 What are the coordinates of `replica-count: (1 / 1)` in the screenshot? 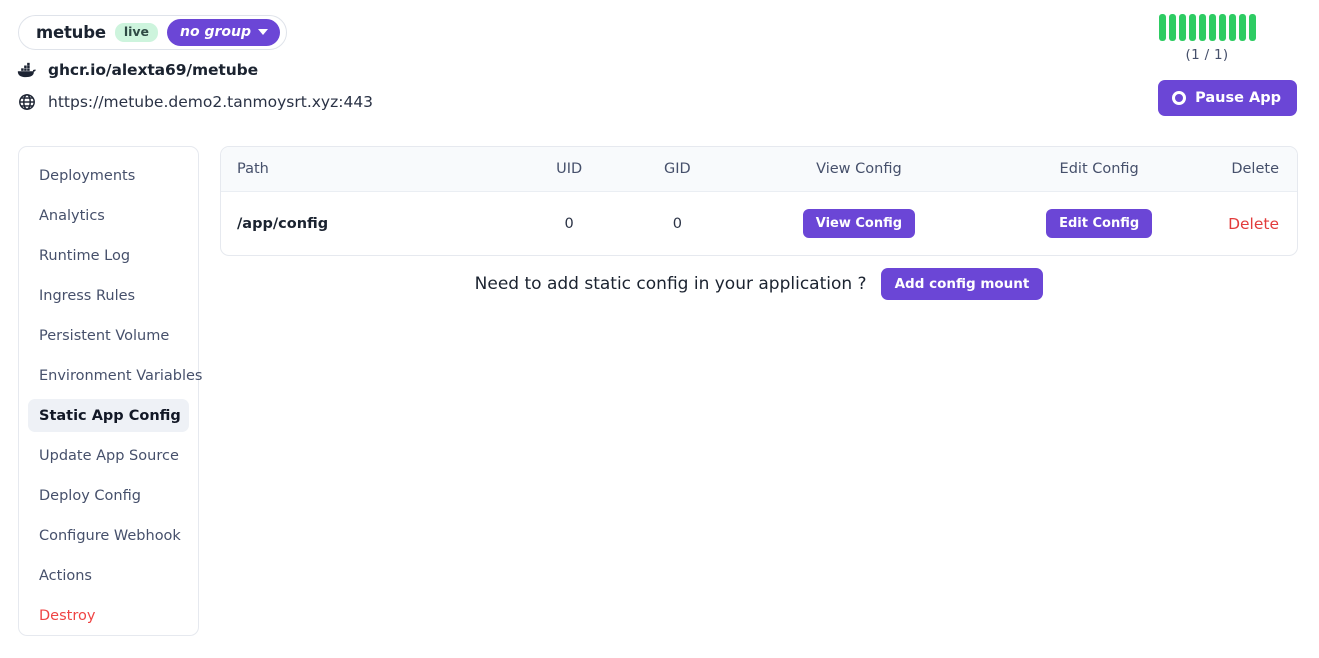 It's located at (1207, 55).